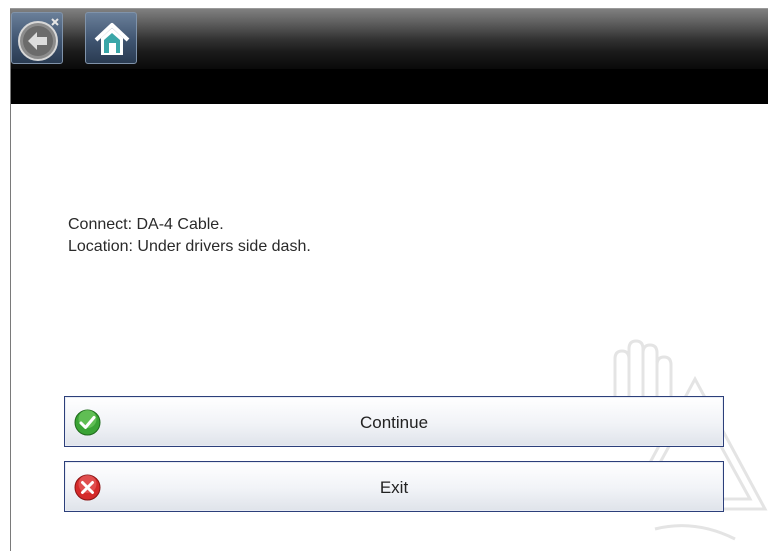  I want to click on exit-button: Exit, so click(394, 486).